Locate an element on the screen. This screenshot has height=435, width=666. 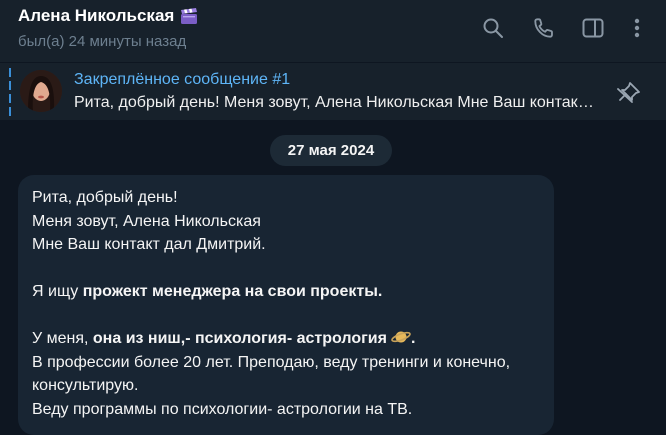
clapperboard-emoji-icon is located at coordinates (189, 16).